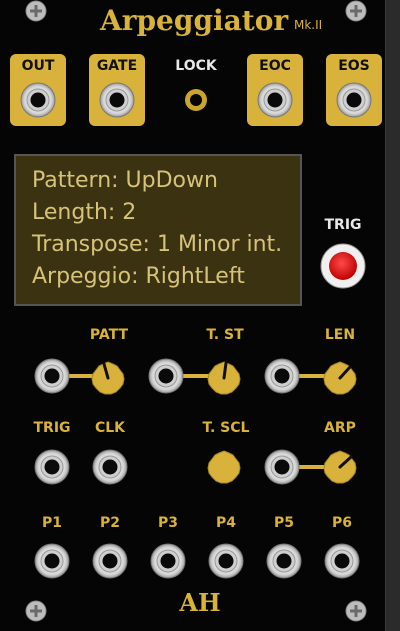 This screenshot has width=400, height=631. What do you see at coordinates (36, 611) in the screenshot?
I see `screw-bottom-left` at bounding box center [36, 611].